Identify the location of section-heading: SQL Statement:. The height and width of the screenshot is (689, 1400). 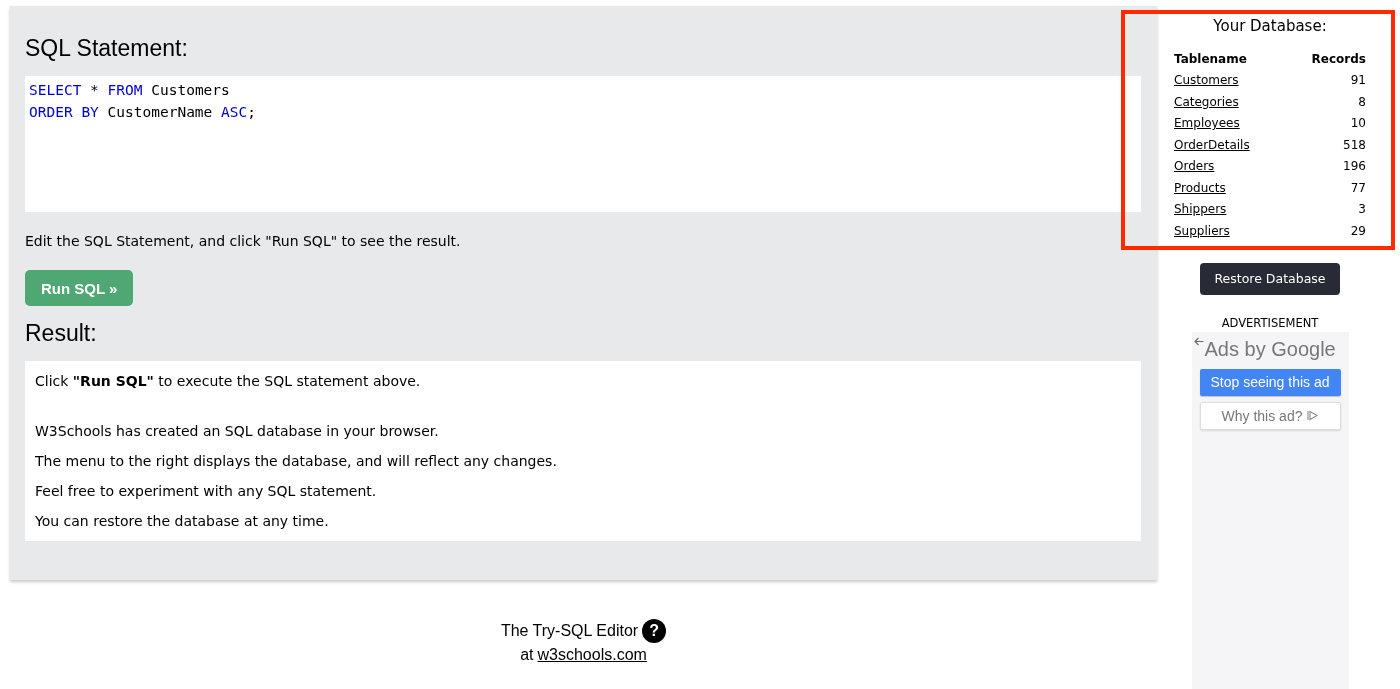
(107, 48).